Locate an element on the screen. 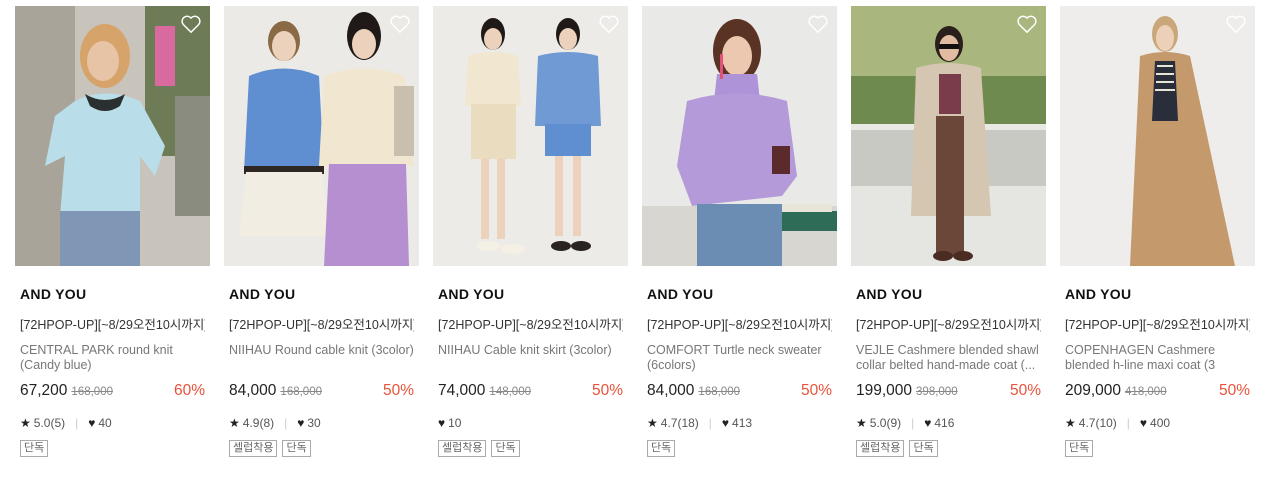 The height and width of the screenshot is (482, 1263). product-name: NIIHAU Cable knit skirt (3color) is located at coordinates (530, 358).